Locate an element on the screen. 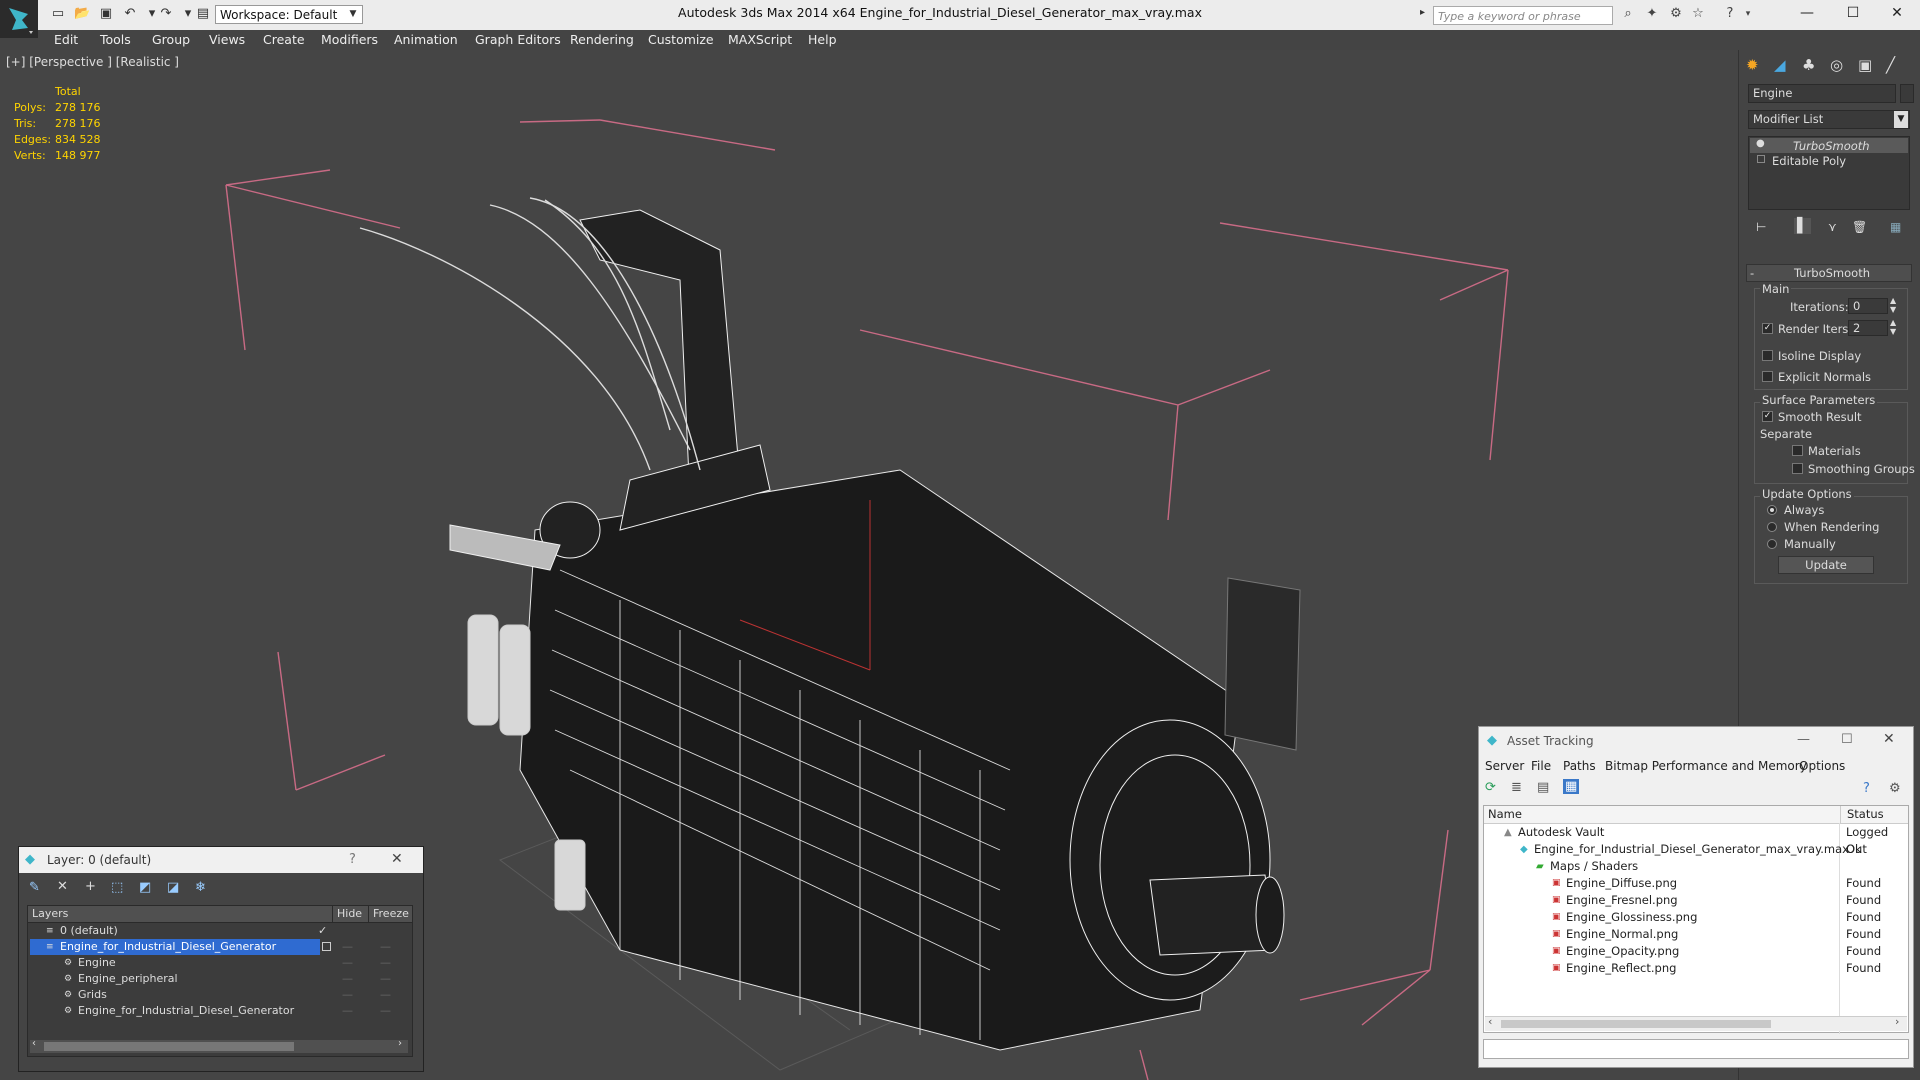  freeze-all-icon: ❄ is located at coordinates (200, 887).